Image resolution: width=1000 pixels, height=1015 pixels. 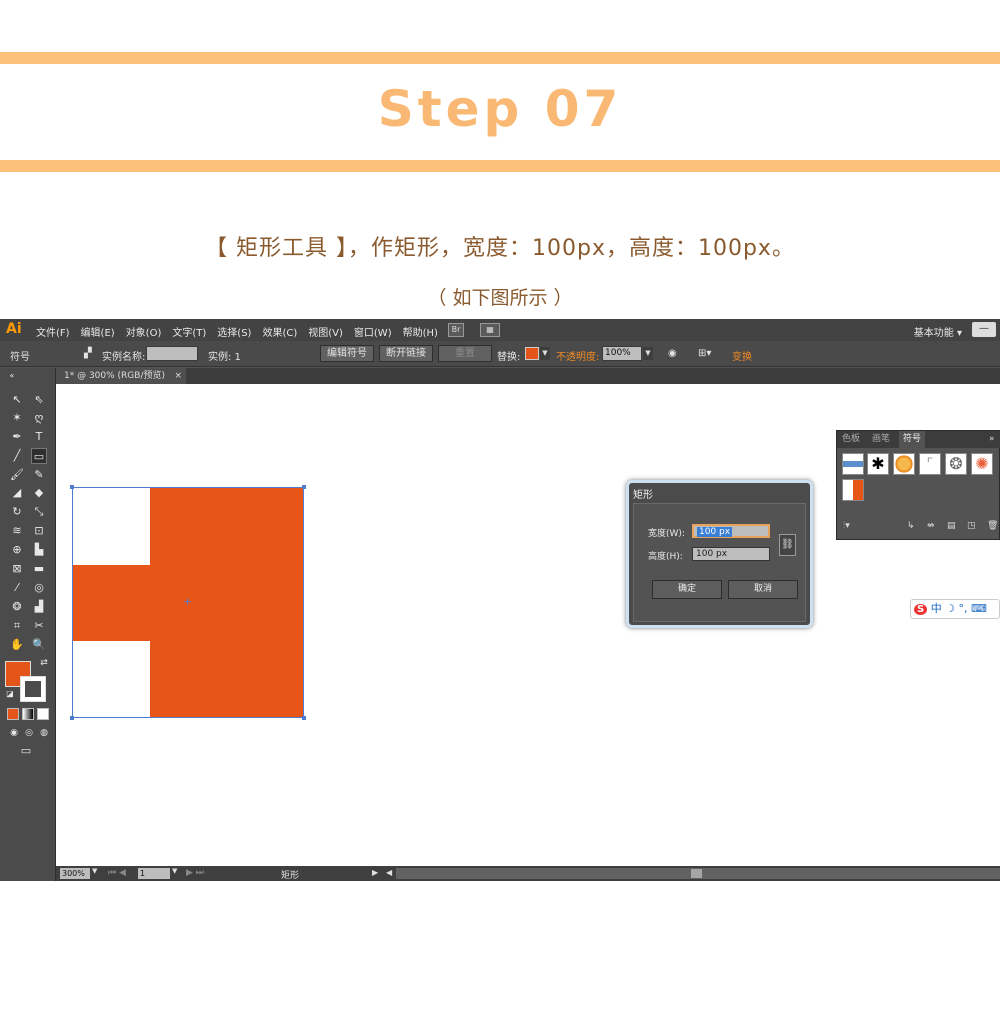 I want to click on scroll-left-icon: ◀, so click(x=389, y=872).